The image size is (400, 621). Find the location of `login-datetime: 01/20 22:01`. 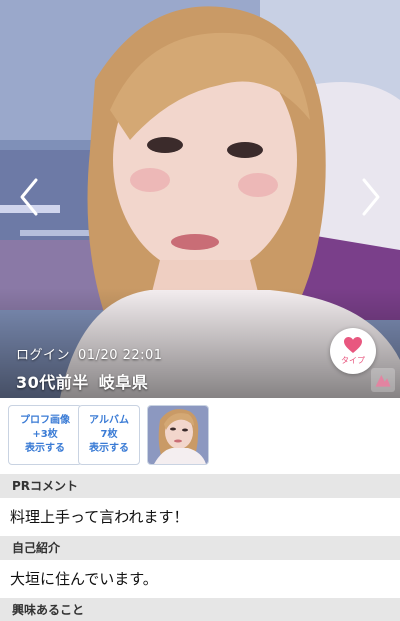

login-datetime: 01/20 22:01 is located at coordinates (120, 355).